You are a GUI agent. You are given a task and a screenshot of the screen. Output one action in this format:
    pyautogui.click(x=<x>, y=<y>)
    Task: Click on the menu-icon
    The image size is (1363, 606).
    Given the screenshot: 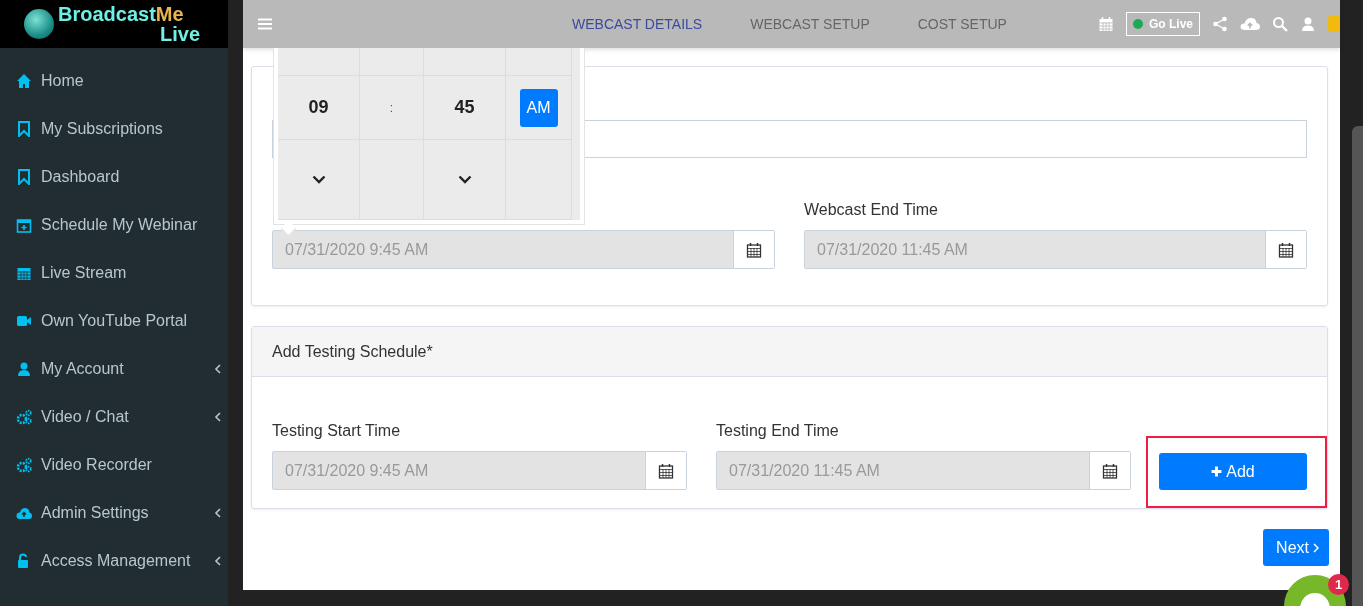 What is the action you would take?
    pyautogui.click(x=265, y=24)
    